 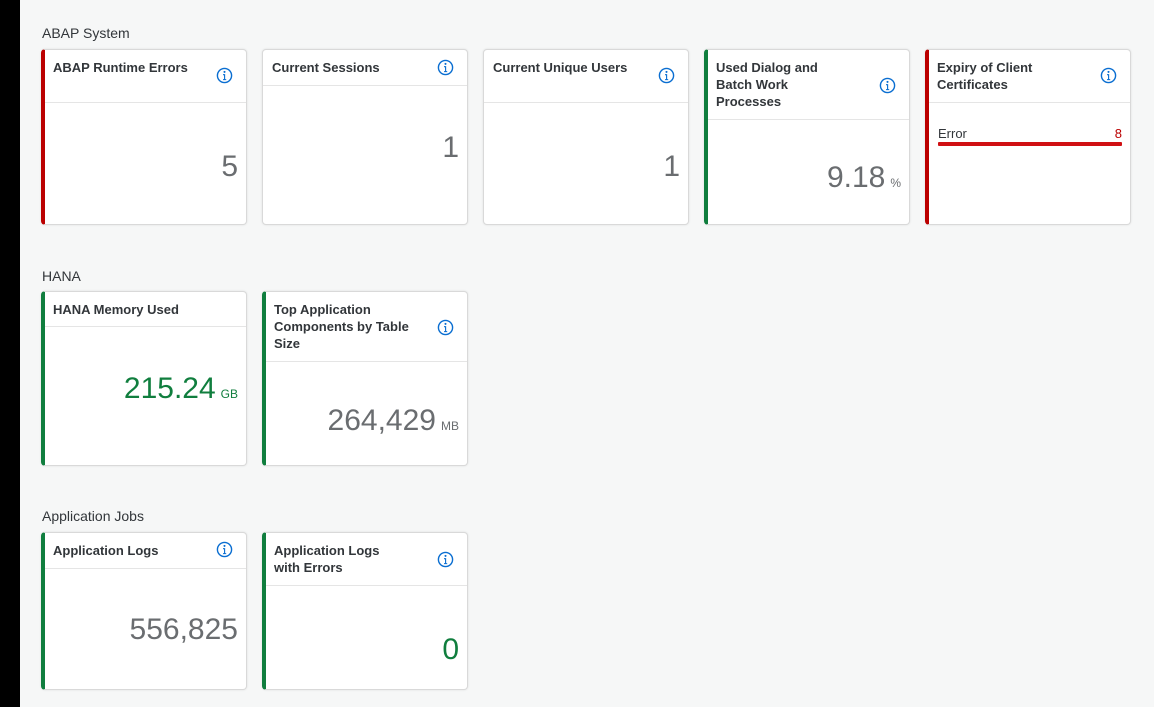 What do you see at coordinates (450, 649) in the screenshot?
I see `kpi-value: 0` at bounding box center [450, 649].